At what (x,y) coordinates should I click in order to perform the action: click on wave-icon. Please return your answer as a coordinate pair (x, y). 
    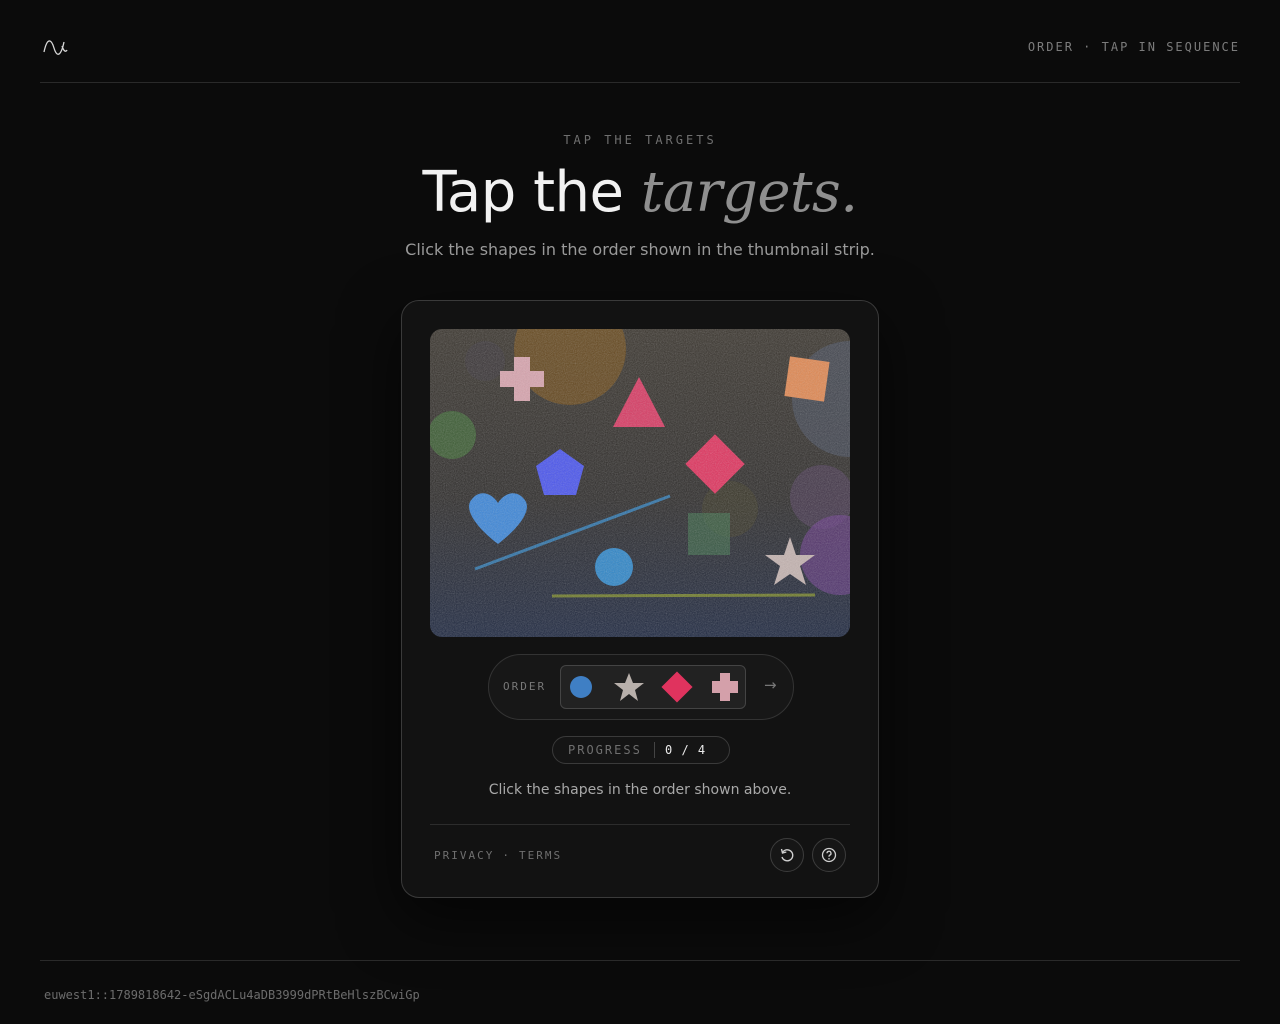
    Looking at the image, I should click on (55, 47).